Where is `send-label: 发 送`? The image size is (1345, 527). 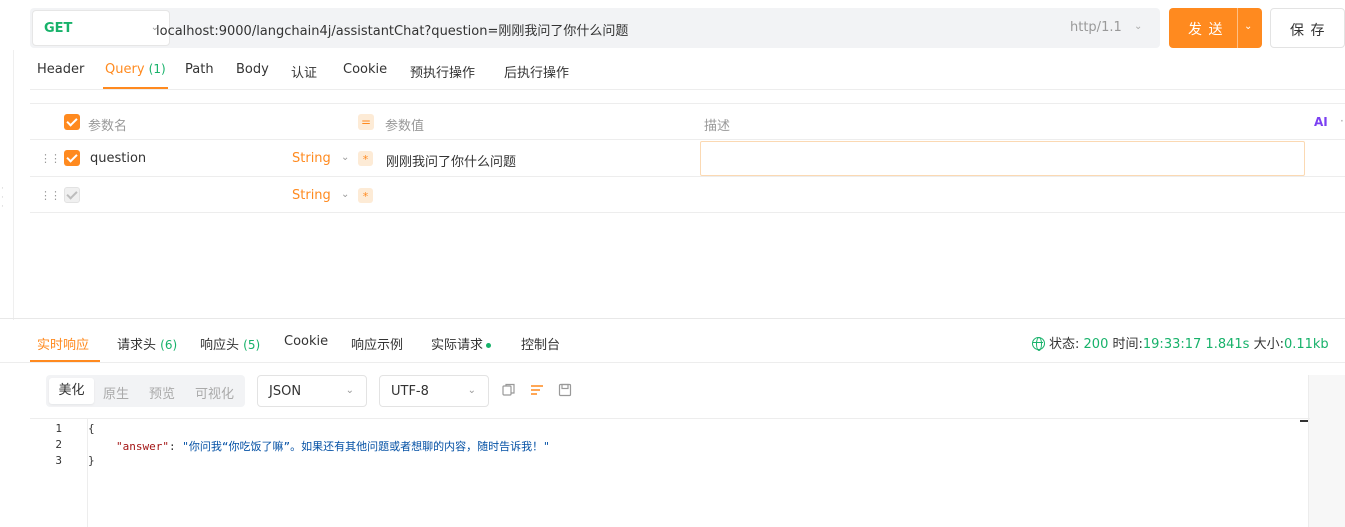
send-label: 发 送 is located at coordinates (1206, 30).